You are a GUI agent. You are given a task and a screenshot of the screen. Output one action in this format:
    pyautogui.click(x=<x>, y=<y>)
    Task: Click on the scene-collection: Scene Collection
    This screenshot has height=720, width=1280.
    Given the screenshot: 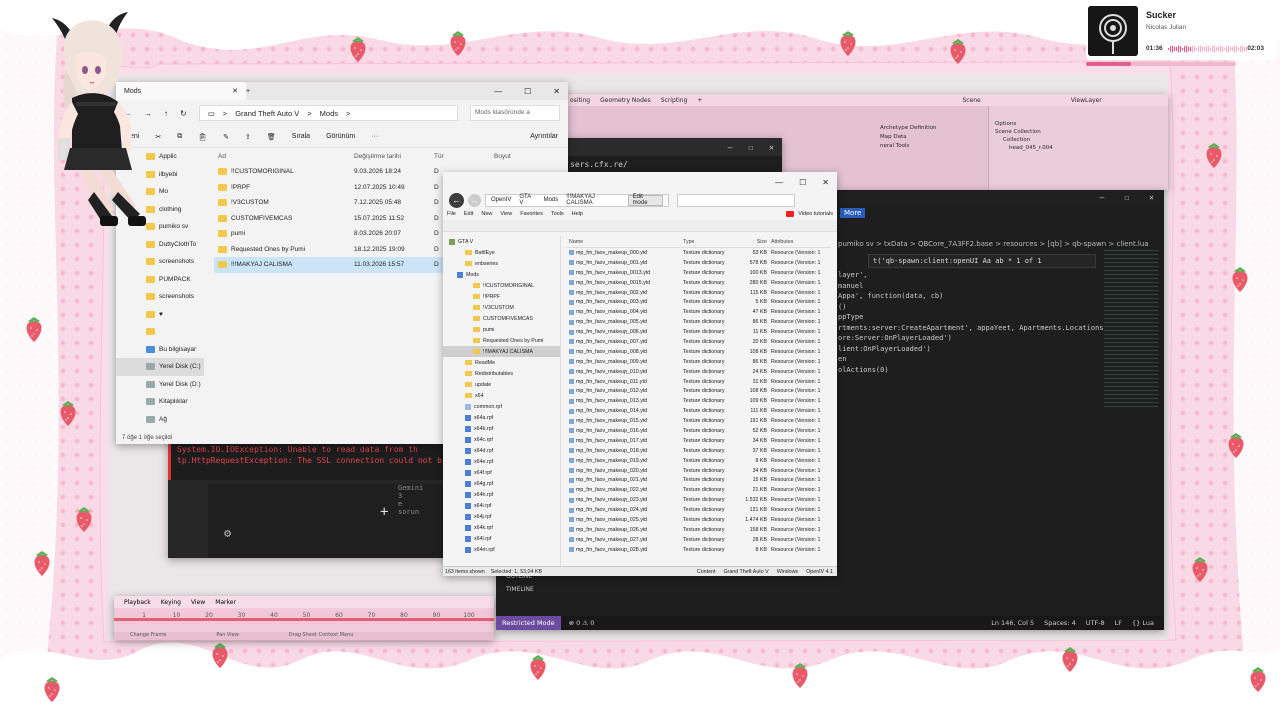 What is the action you would take?
    pyautogui.click(x=1078, y=132)
    